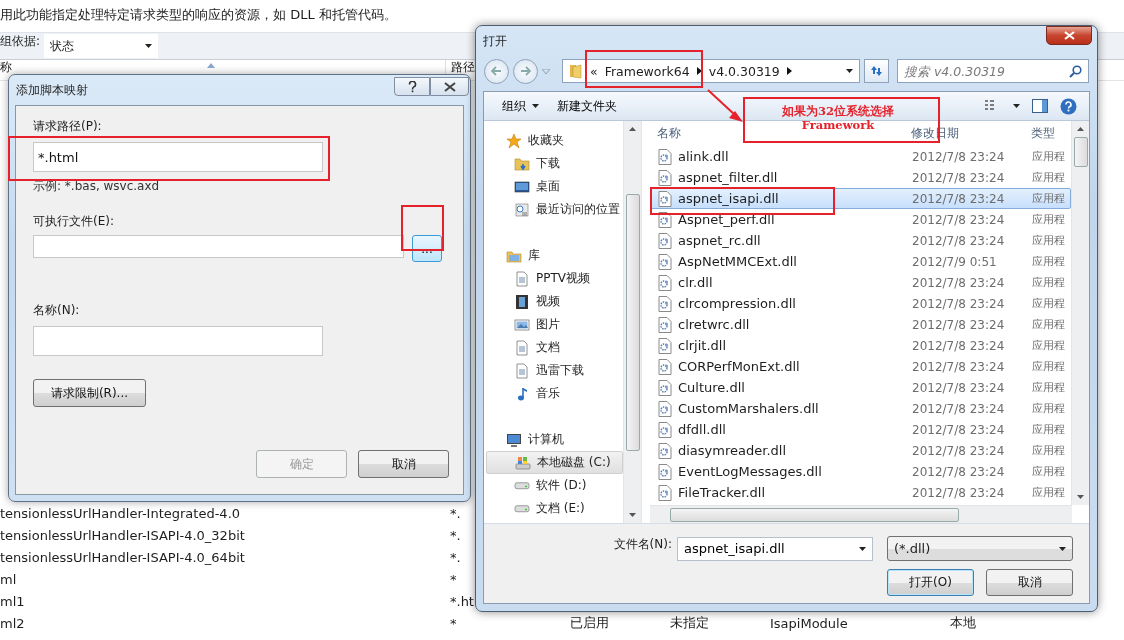 The height and width of the screenshot is (640, 1124). What do you see at coordinates (764, 548) in the screenshot?
I see `file-name-field: aspnet_isapi.dll` at bounding box center [764, 548].